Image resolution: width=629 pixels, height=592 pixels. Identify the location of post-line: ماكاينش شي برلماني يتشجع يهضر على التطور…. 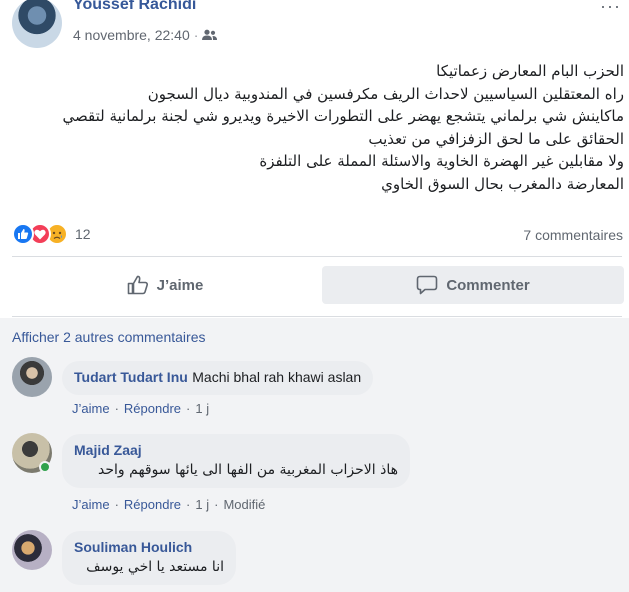
(343, 116).